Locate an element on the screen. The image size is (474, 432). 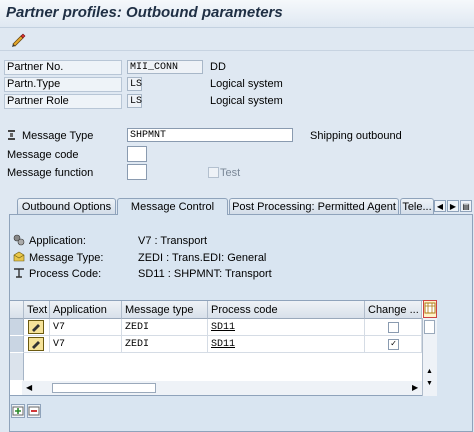
application-icon is located at coordinates (19, 240).